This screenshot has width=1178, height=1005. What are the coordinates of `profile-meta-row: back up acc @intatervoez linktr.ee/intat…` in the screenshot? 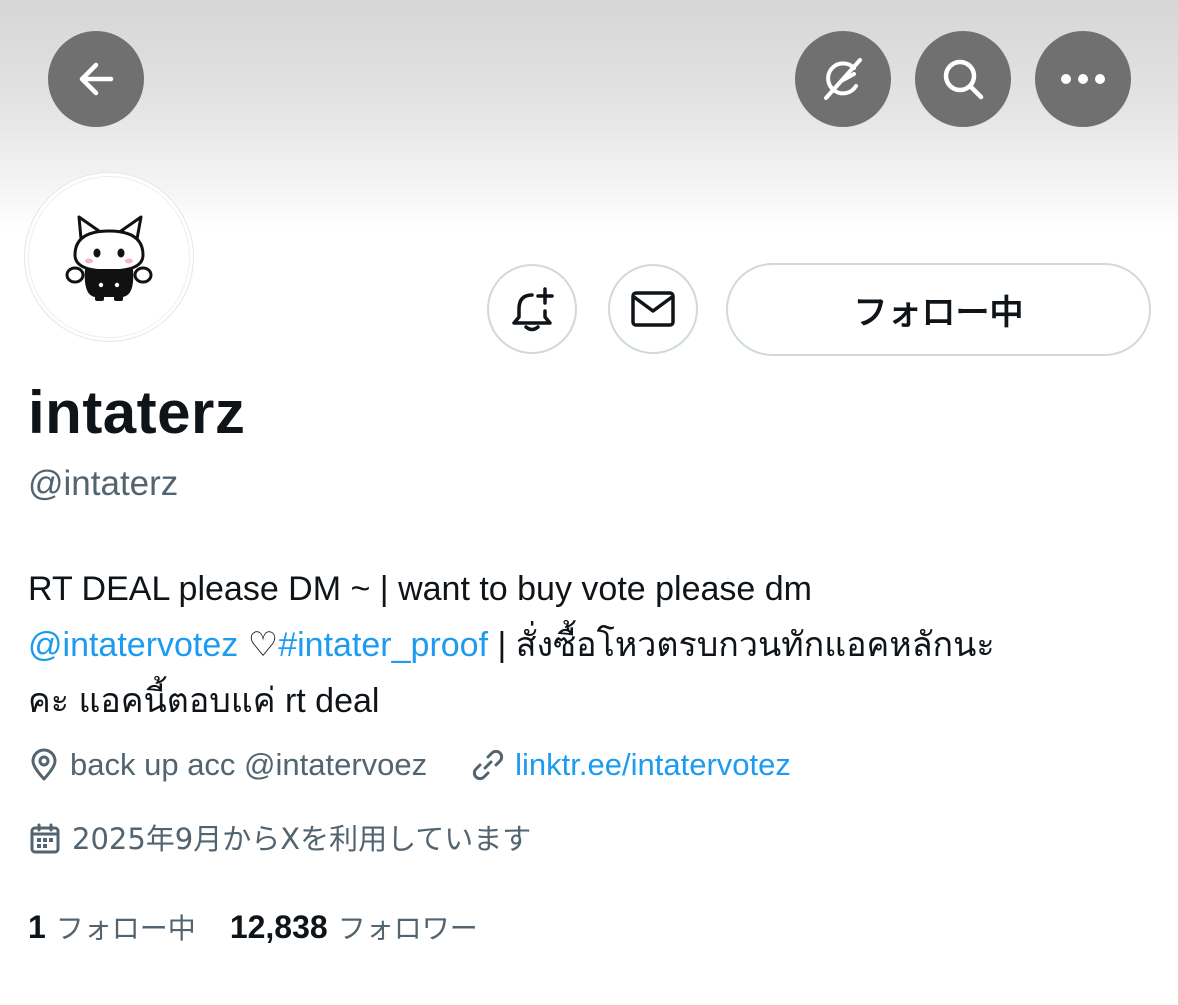 It's located at (409, 765).